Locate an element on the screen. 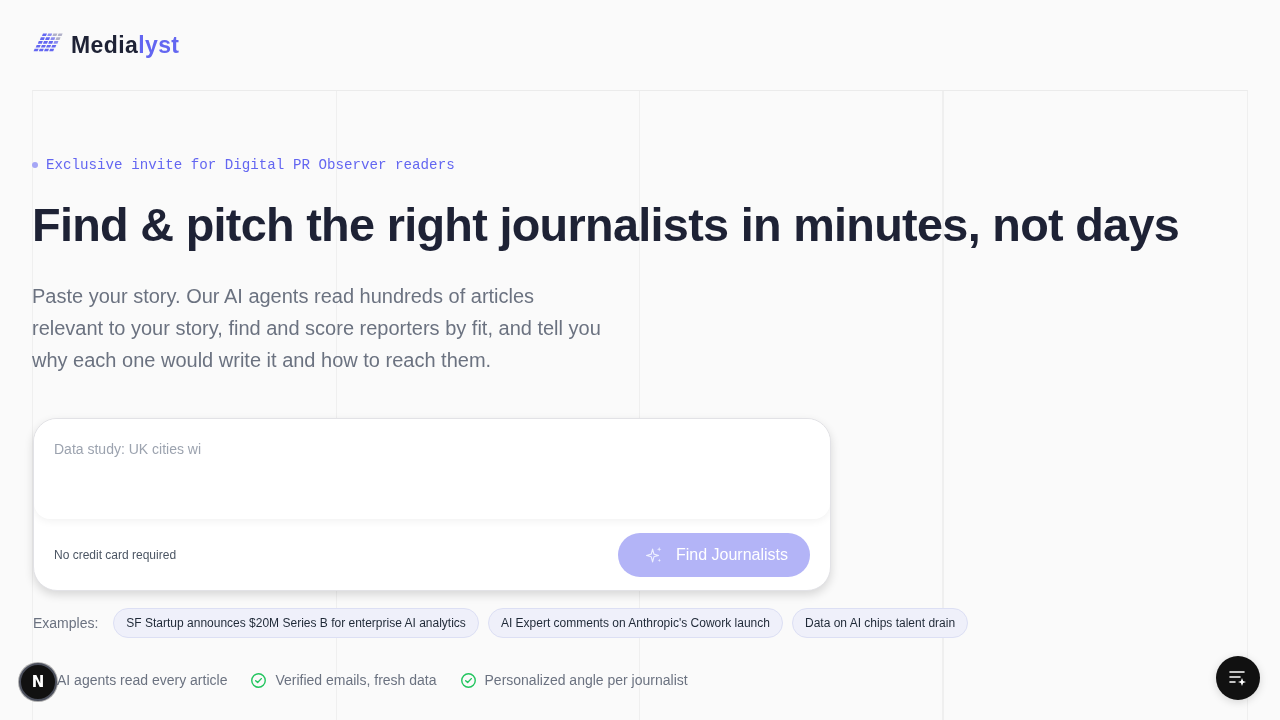 This screenshot has height=720, width=1280. feature-text: Personalized angle per journalist is located at coordinates (586, 680).